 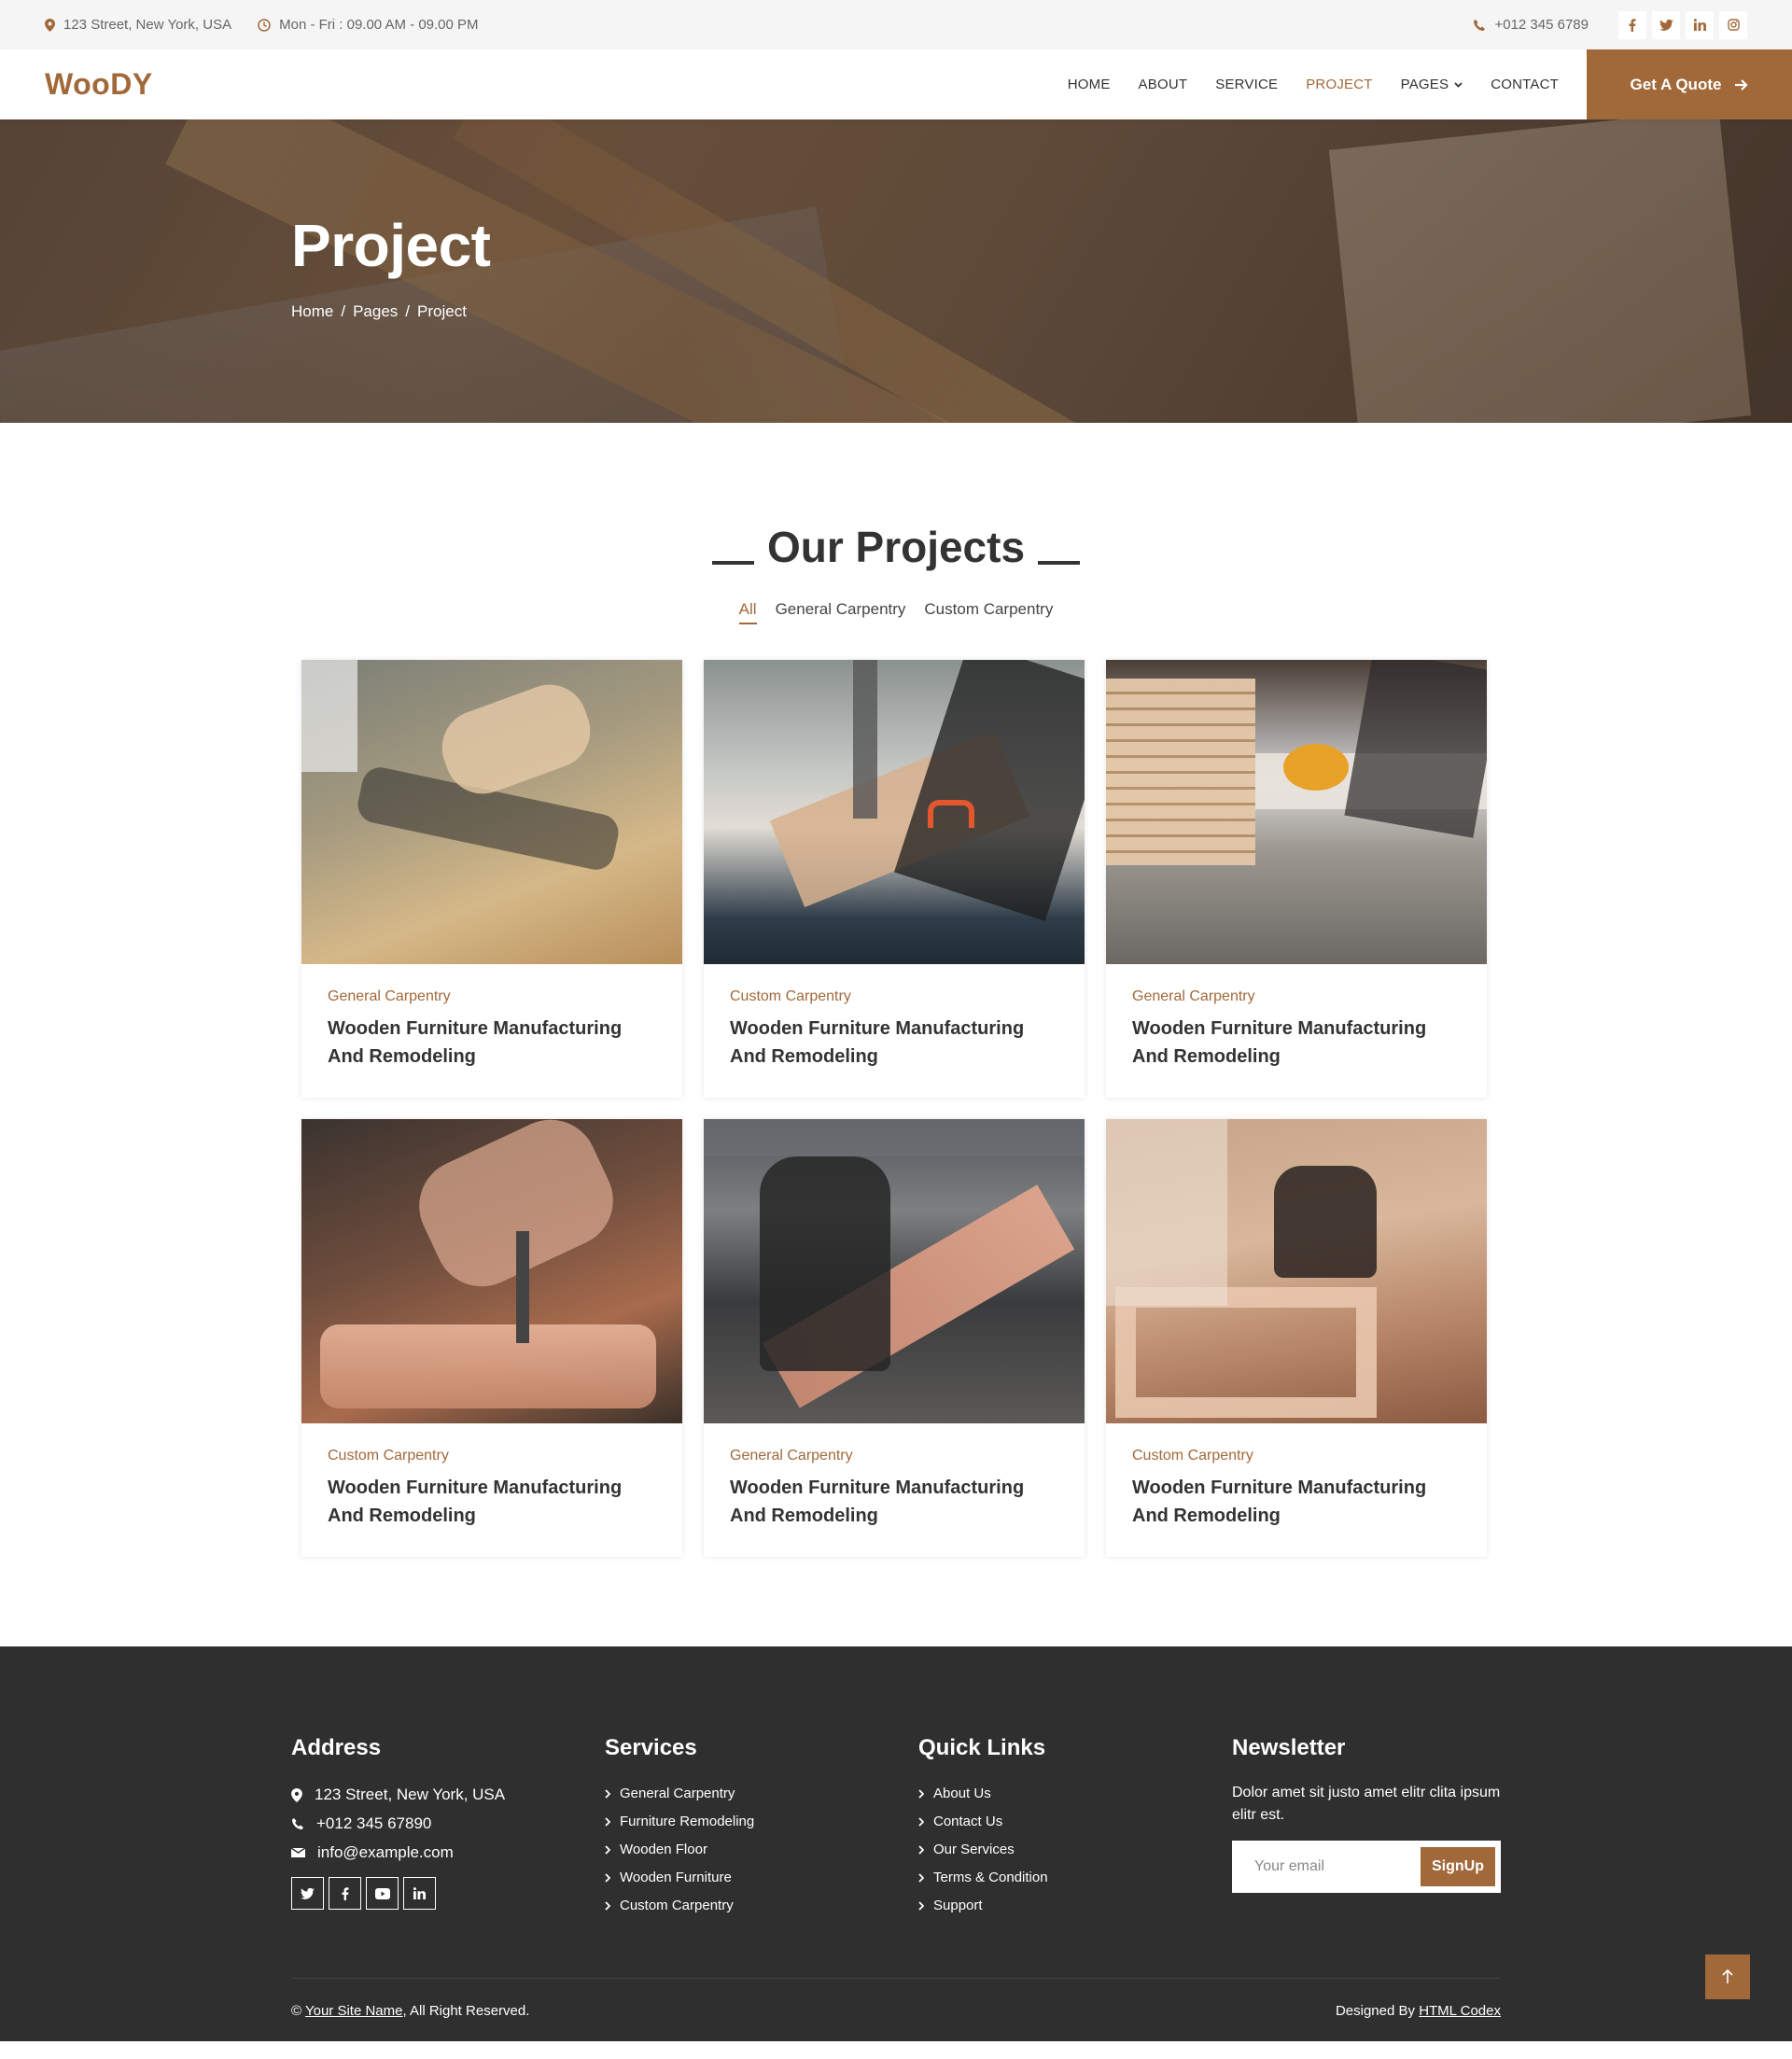 I want to click on footer-service-label: Wooden Floor, so click(x=663, y=1849).